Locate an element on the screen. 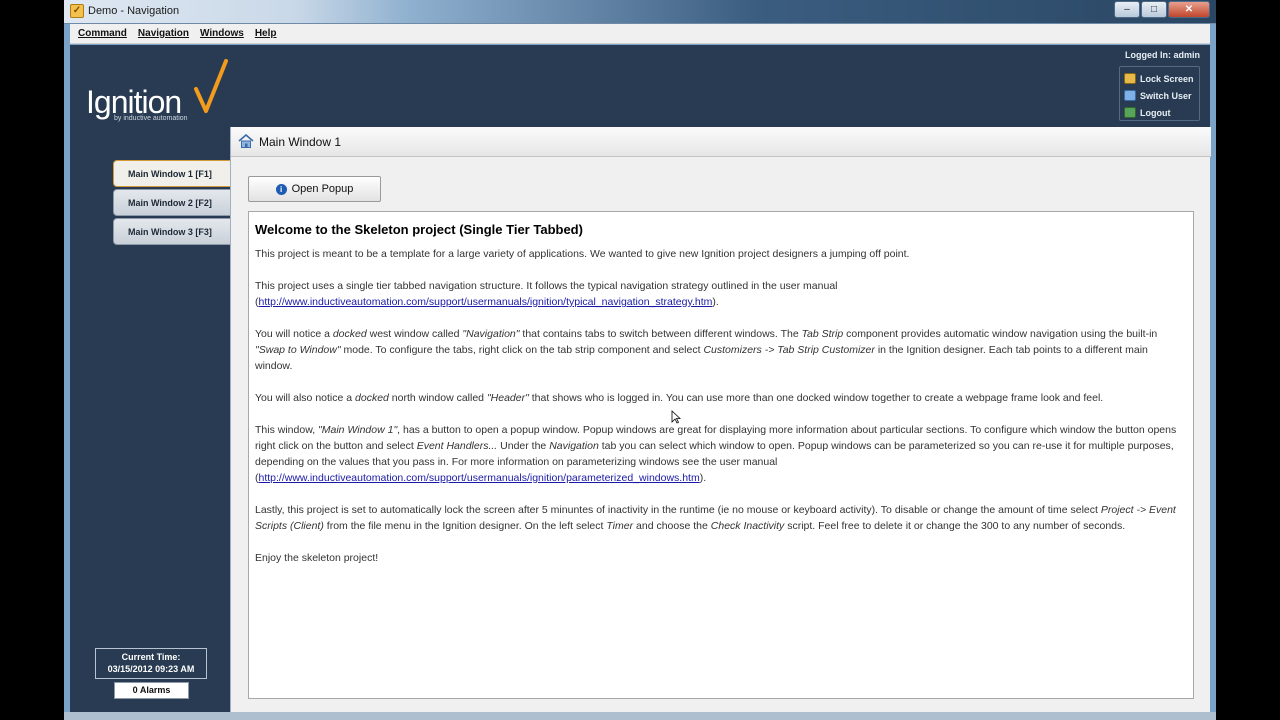 Image resolution: width=1280 pixels, height=720 pixels. menu-command: Command is located at coordinates (102, 33).